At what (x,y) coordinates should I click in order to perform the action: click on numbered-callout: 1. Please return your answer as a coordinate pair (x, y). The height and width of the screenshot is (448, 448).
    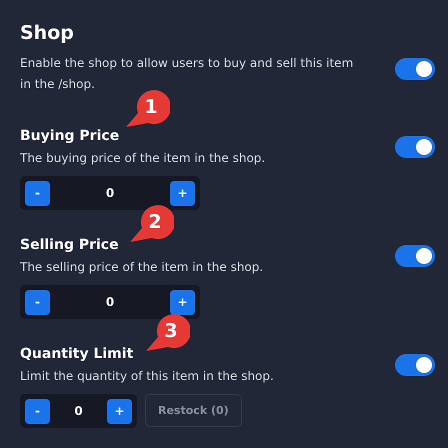
    Looking at the image, I should click on (147, 109).